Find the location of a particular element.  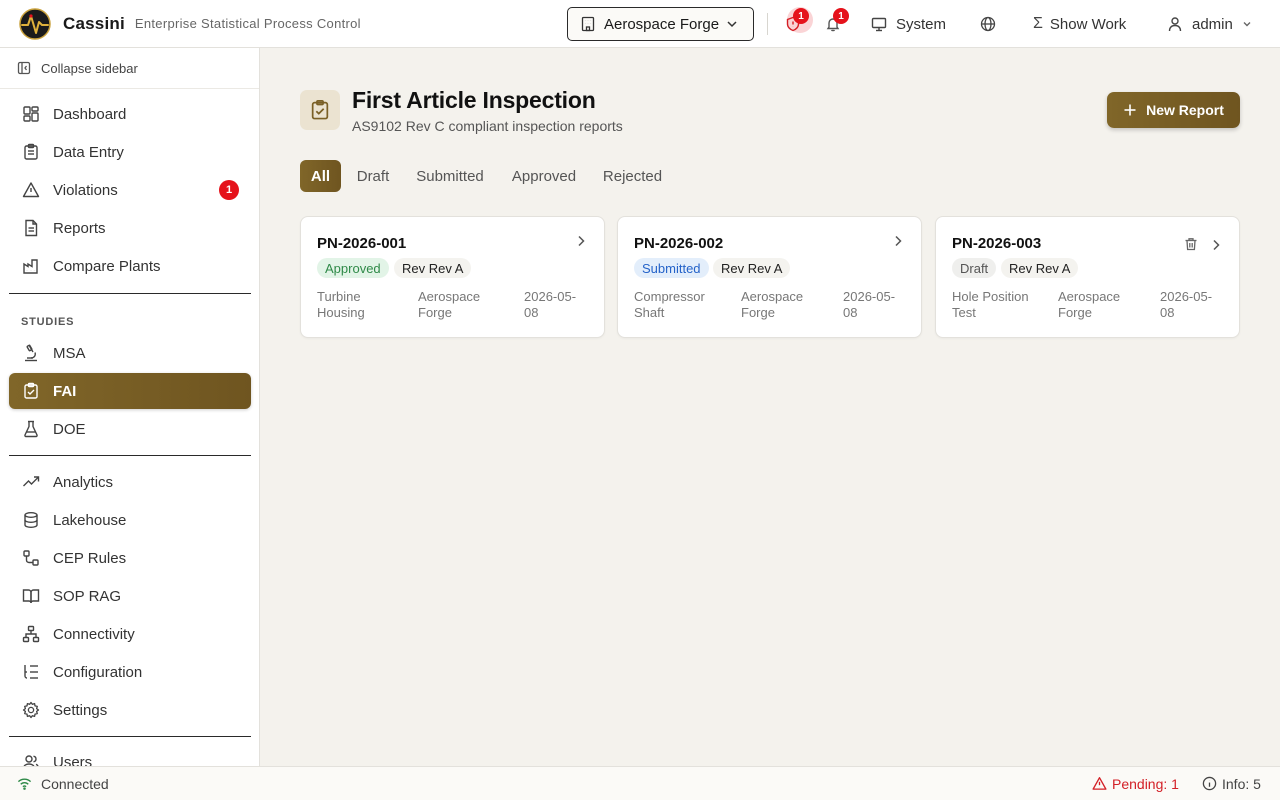

sidebar-item-label: Users is located at coordinates (73, 760).